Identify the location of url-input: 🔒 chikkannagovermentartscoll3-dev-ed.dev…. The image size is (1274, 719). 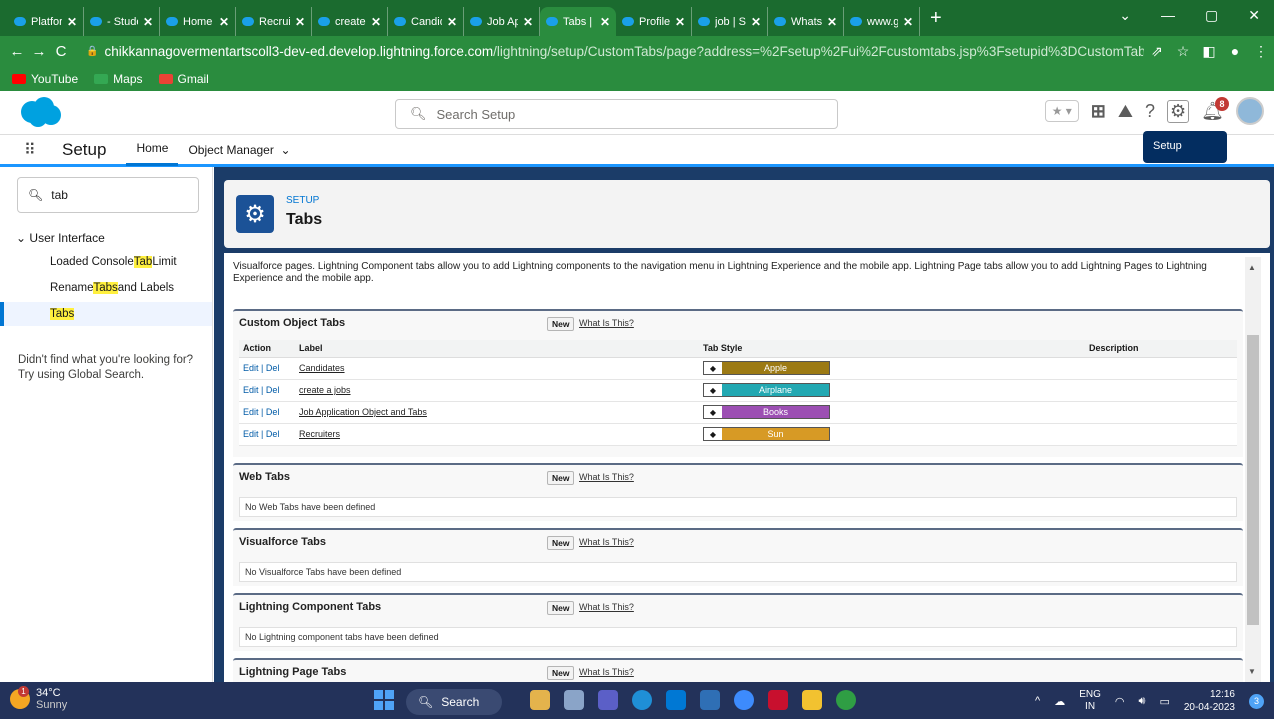
(612, 51).